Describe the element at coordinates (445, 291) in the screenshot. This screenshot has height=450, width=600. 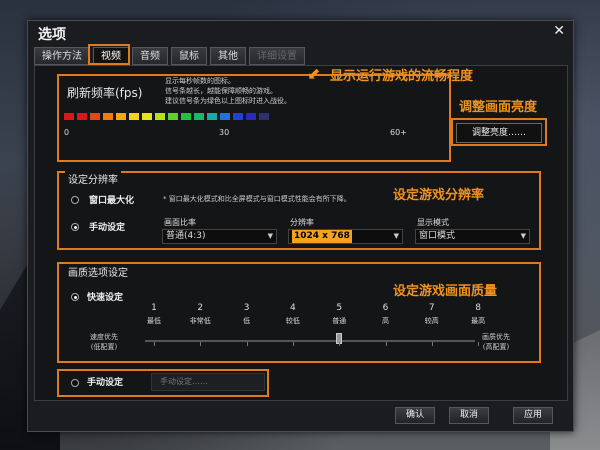
I see `annotation-quality: 设定游戏画面质量` at that location.